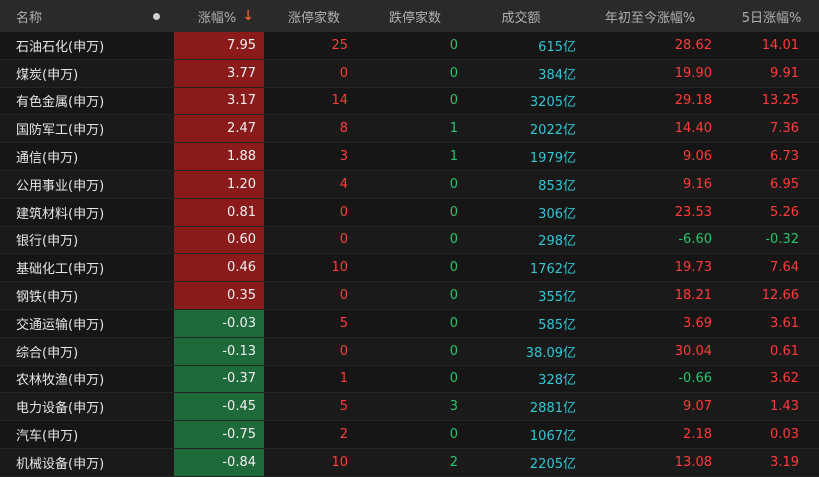 This screenshot has height=477, width=819. Describe the element at coordinates (219, 240) in the screenshot. I see `change-cell: 0.60` at that location.